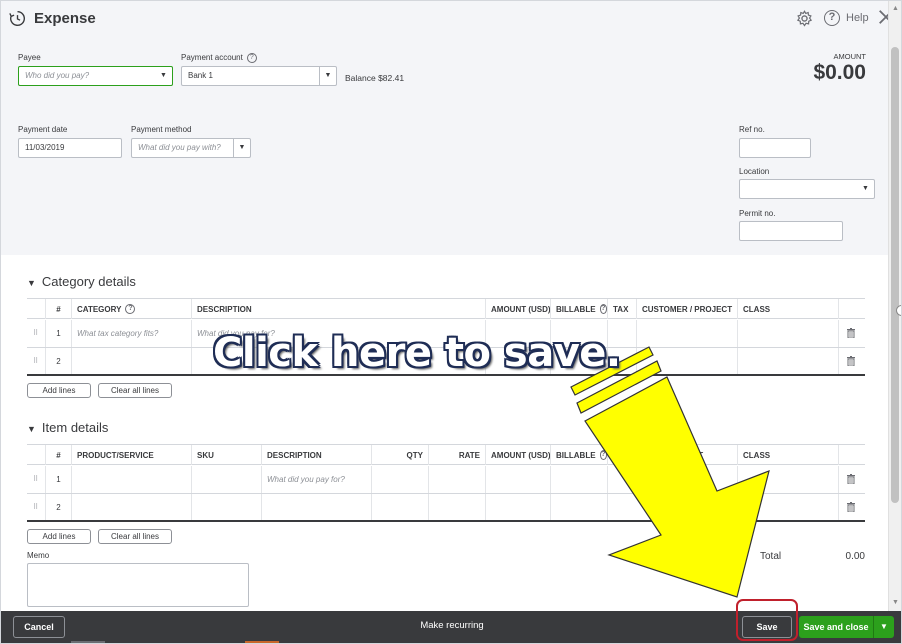 Image resolution: width=902 pixels, height=644 pixels. Describe the element at coordinates (38, 555) in the screenshot. I see `memo-label: Memo` at that location.